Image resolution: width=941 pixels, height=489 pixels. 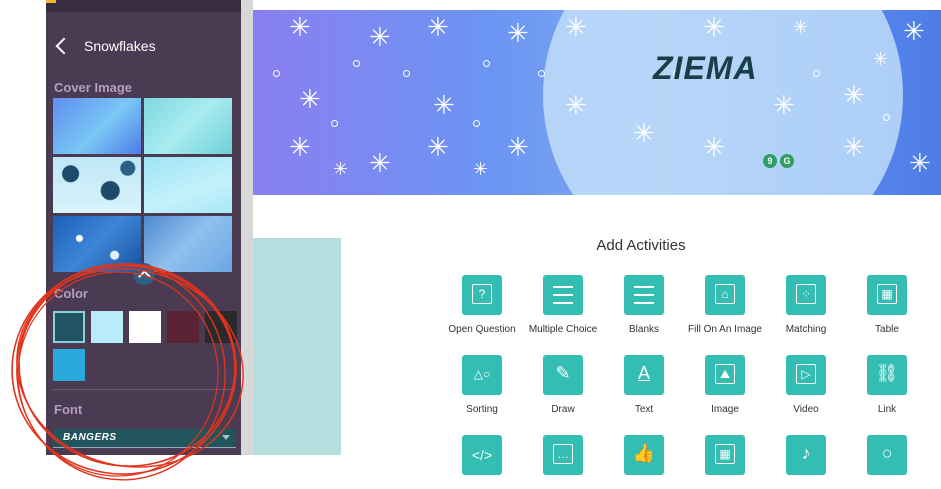 I want to click on matching-glyph: ⁘, so click(x=806, y=294).